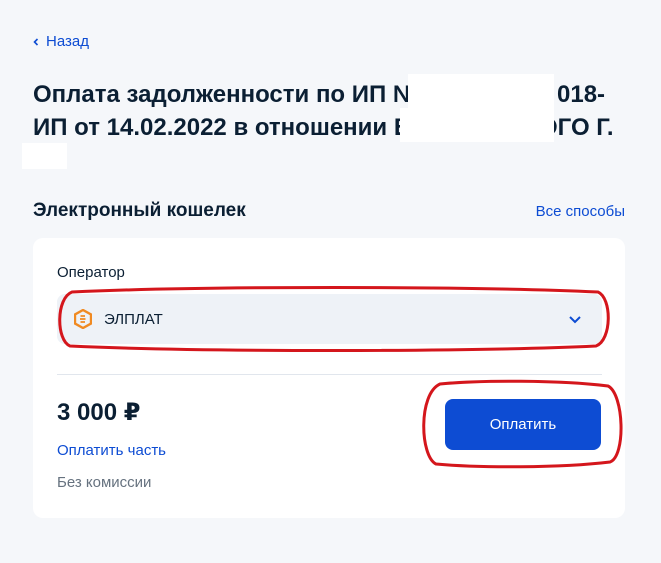 This screenshot has height=563, width=661. I want to click on operator-selected-value: ЭЛПЛАТ, so click(133, 319).